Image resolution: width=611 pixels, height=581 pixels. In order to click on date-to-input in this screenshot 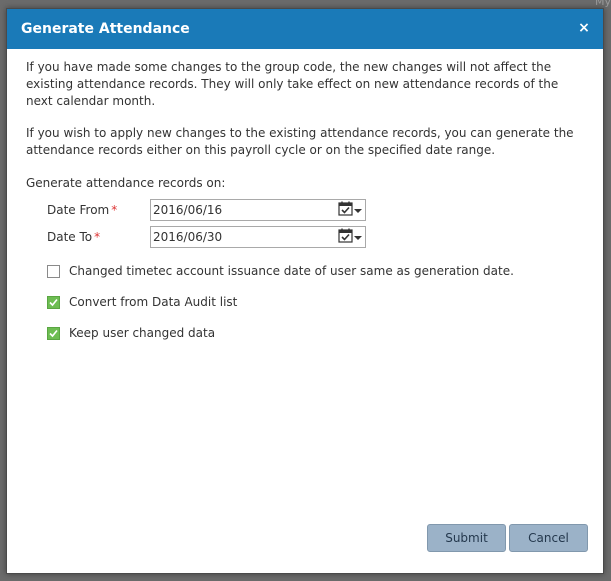, I will do `click(243, 236)`.